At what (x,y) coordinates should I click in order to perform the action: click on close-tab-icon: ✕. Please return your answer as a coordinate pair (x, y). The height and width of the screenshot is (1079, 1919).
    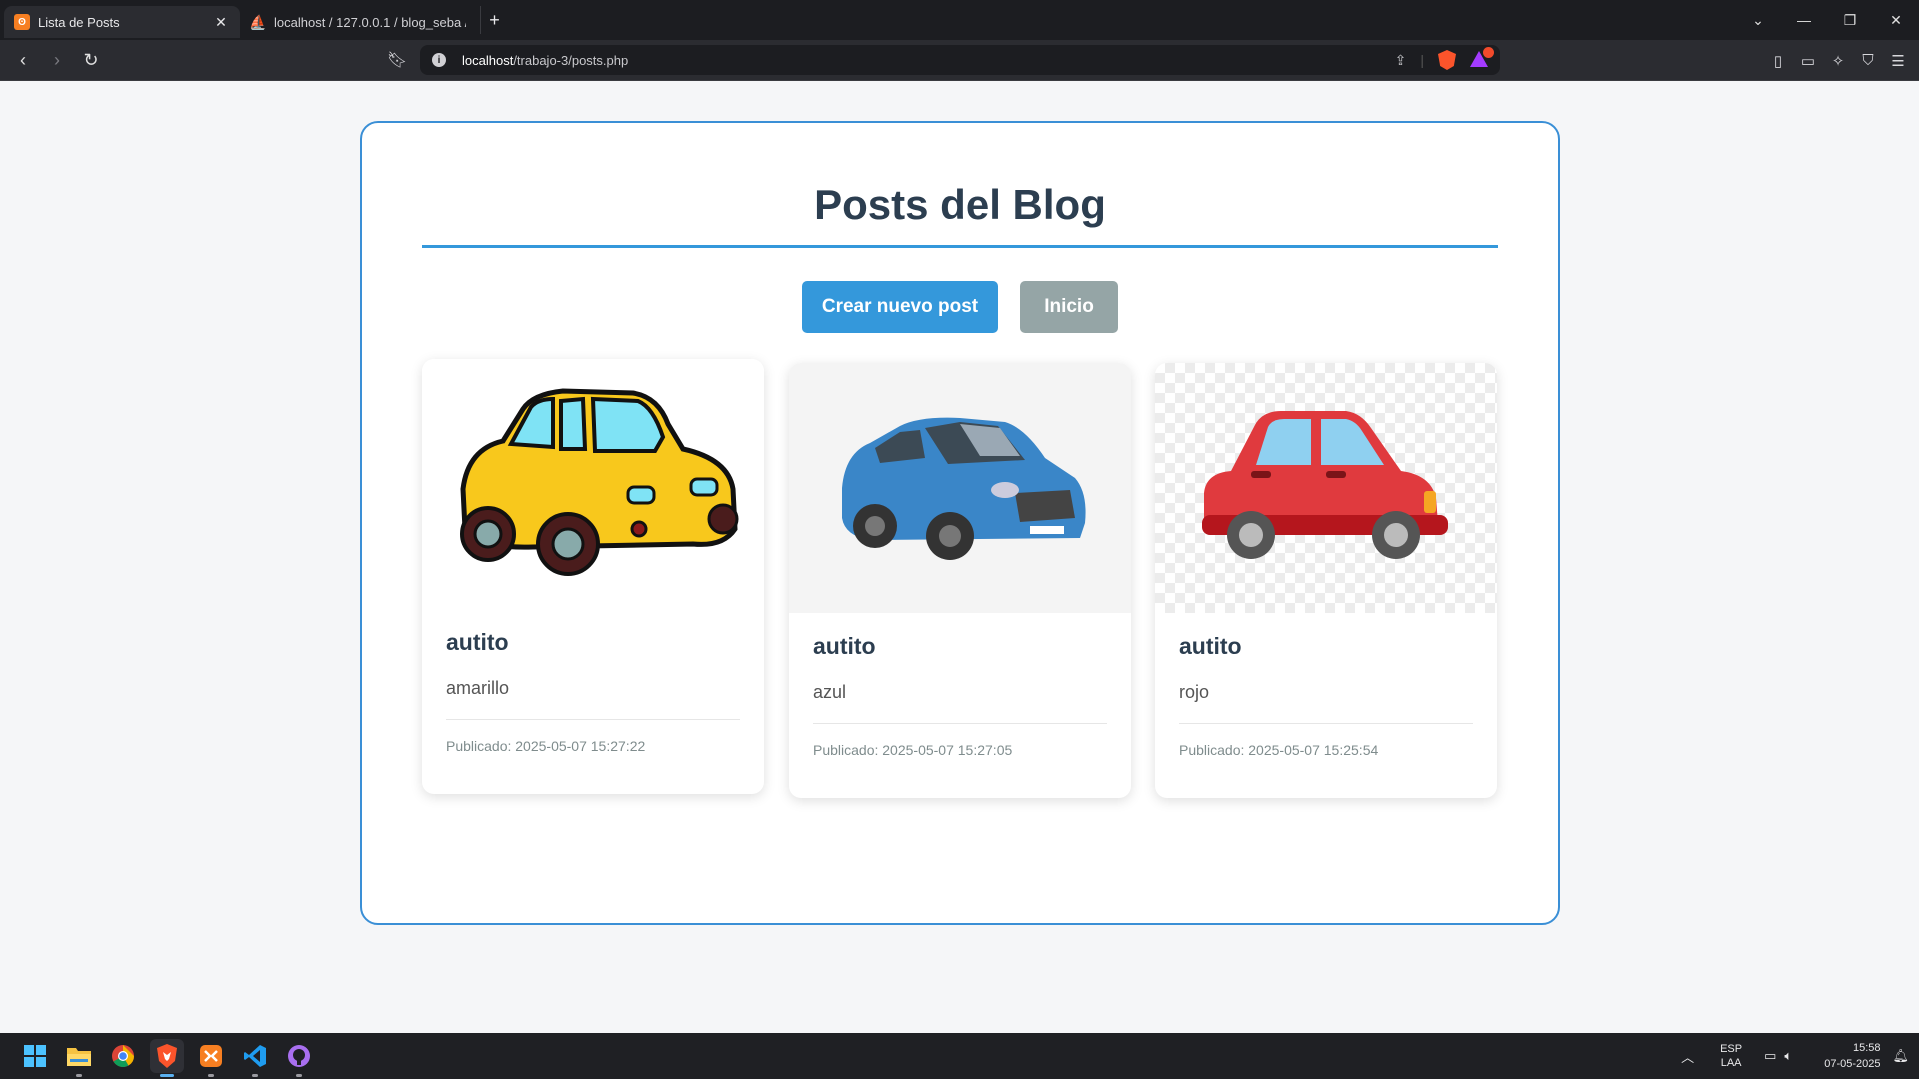
    Looking at the image, I should click on (221, 22).